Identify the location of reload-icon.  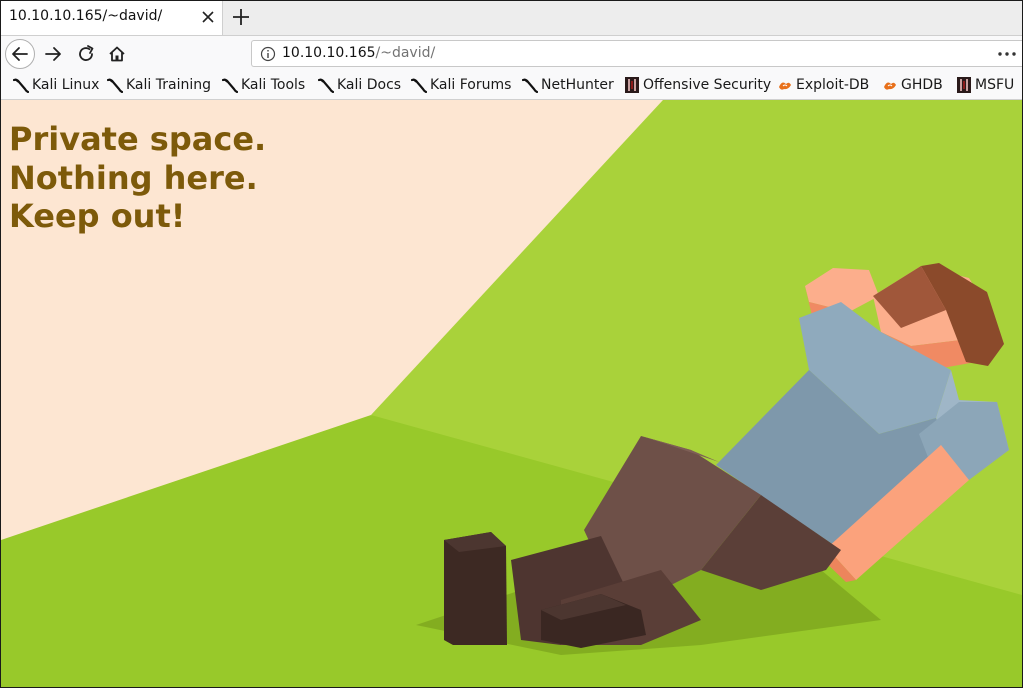
(86, 54).